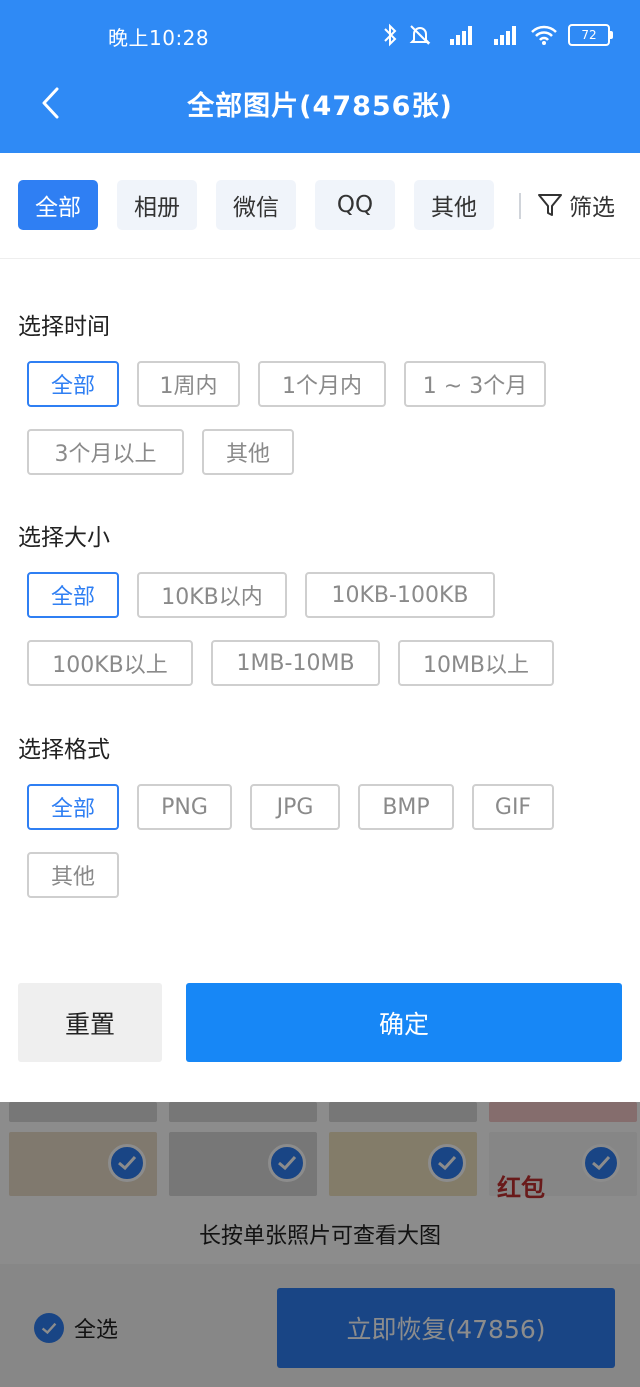 The width and height of the screenshot is (640, 1387). What do you see at coordinates (513, 807) in the screenshot?
I see `format-option-gif: GIF` at bounding box center [513, 807].